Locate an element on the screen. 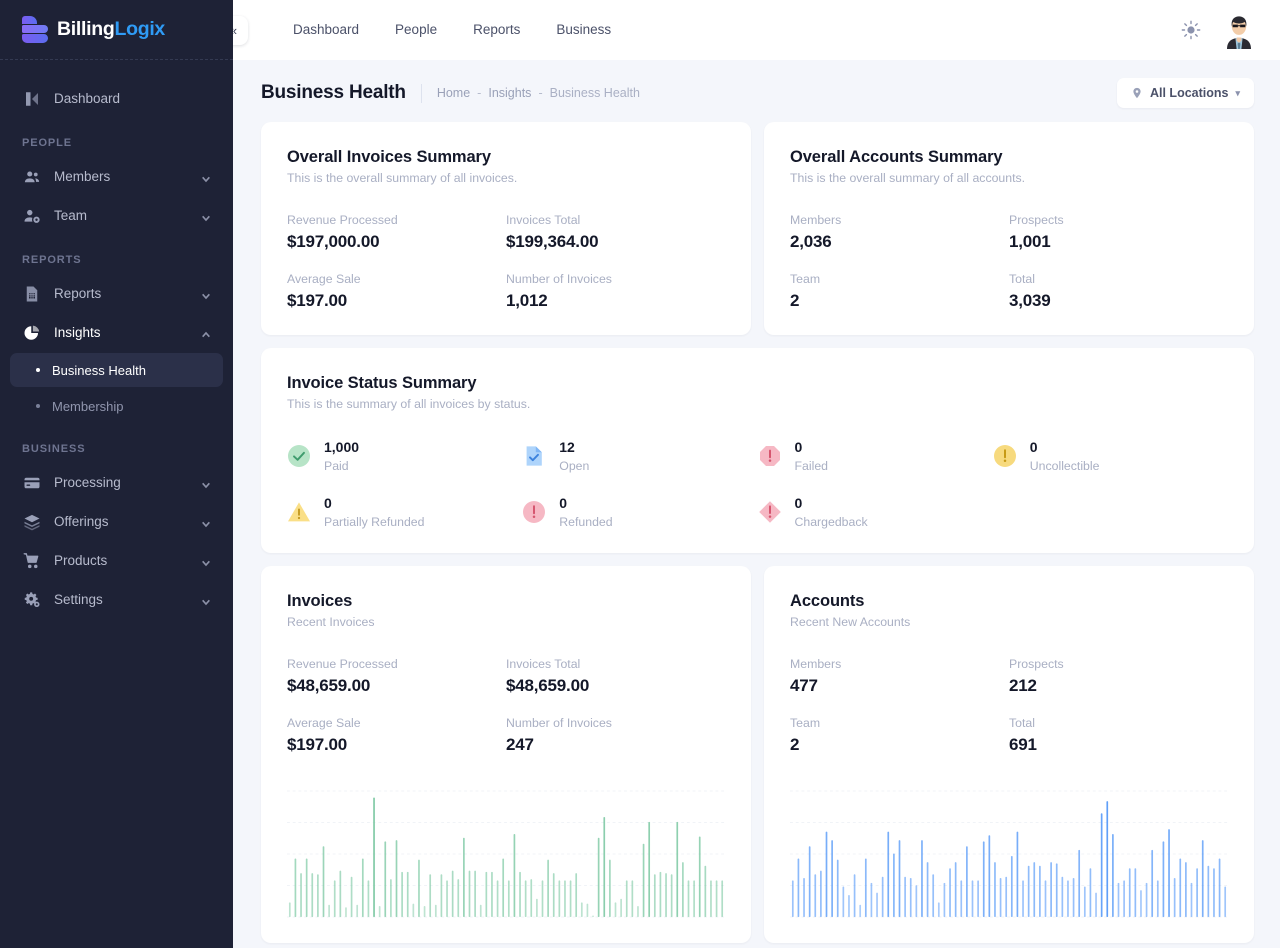  status-uncollectible: 0 Uncollectible is located at coordinates (1110, 456).